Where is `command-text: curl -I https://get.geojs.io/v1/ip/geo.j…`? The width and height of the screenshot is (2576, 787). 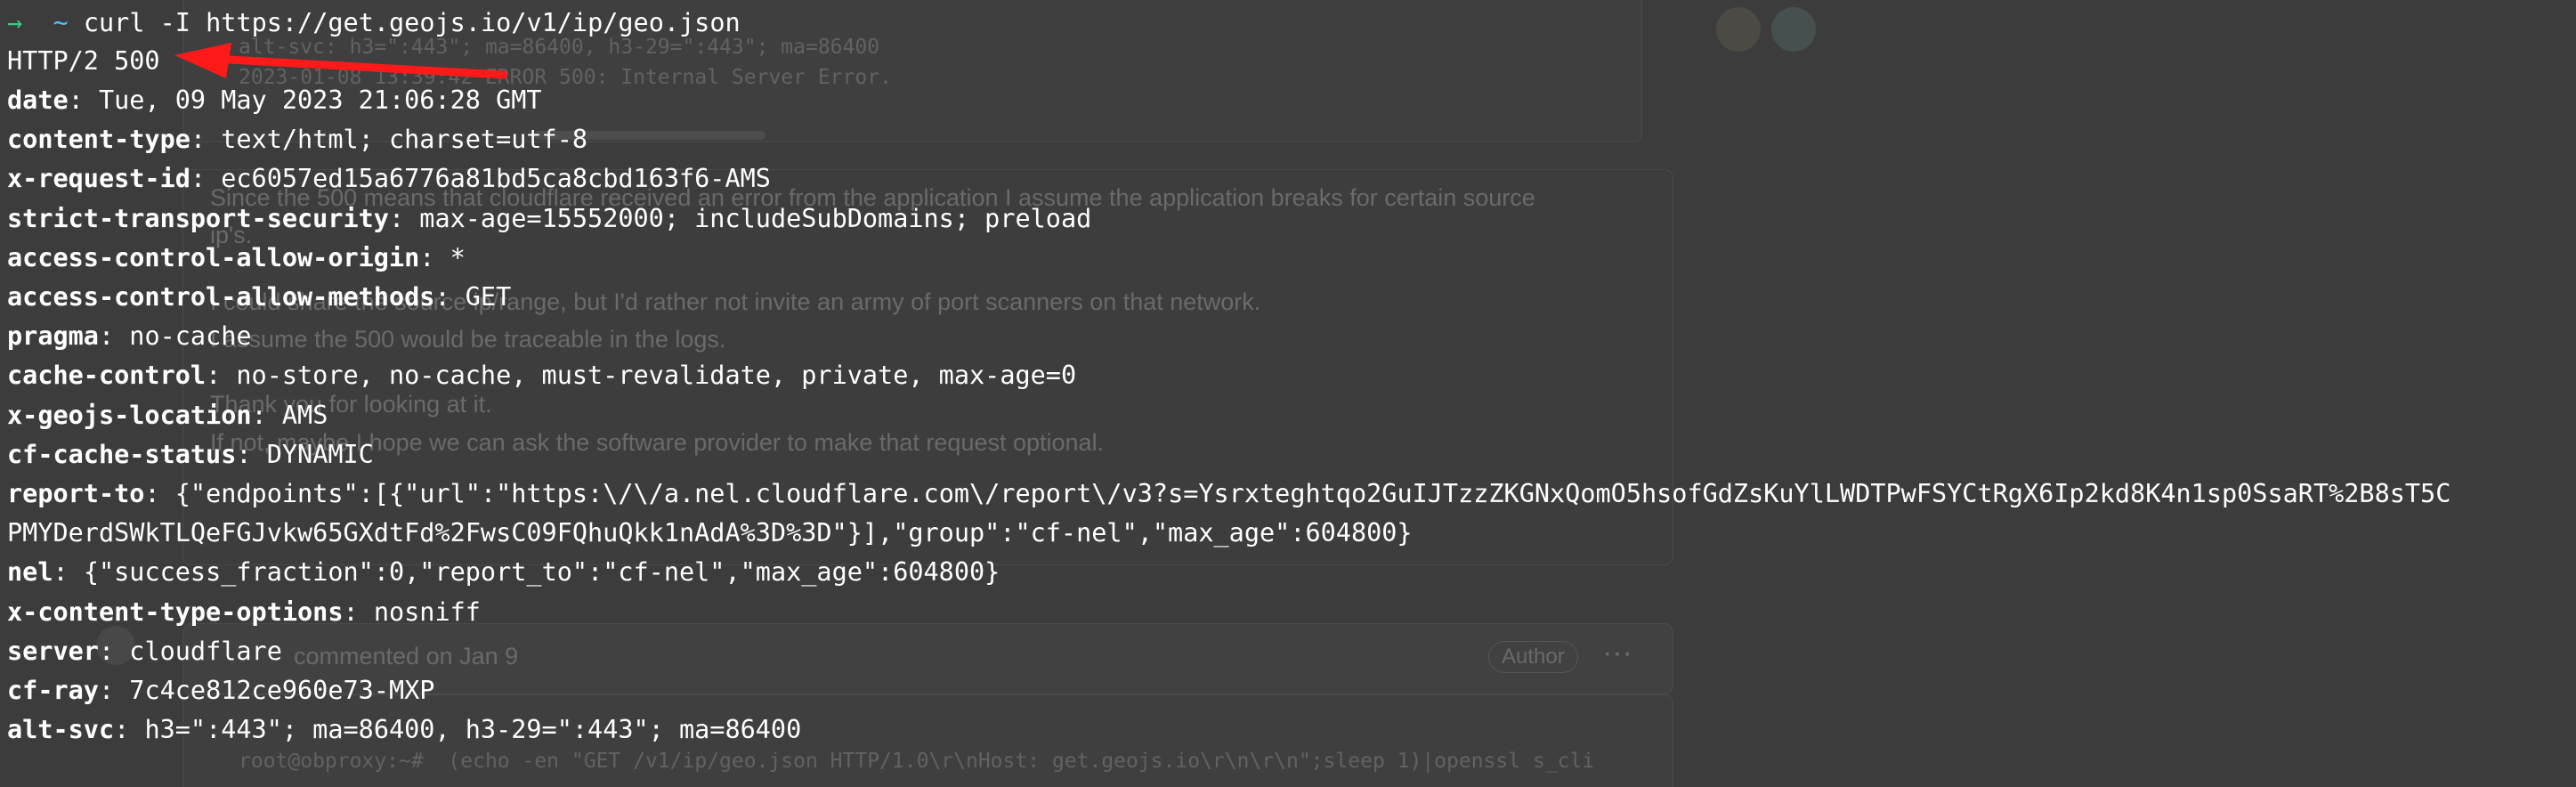
command-text: curl -I https://get.geojs.io/v1/ip/geo.j… is located at coordinates (412, 22).